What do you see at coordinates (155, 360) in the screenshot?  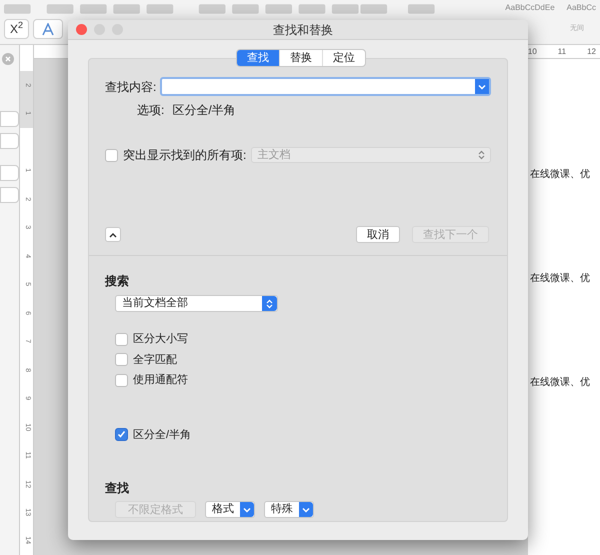 I see `checkbox-label: 全字匹配` at bounding box center [155, 360].